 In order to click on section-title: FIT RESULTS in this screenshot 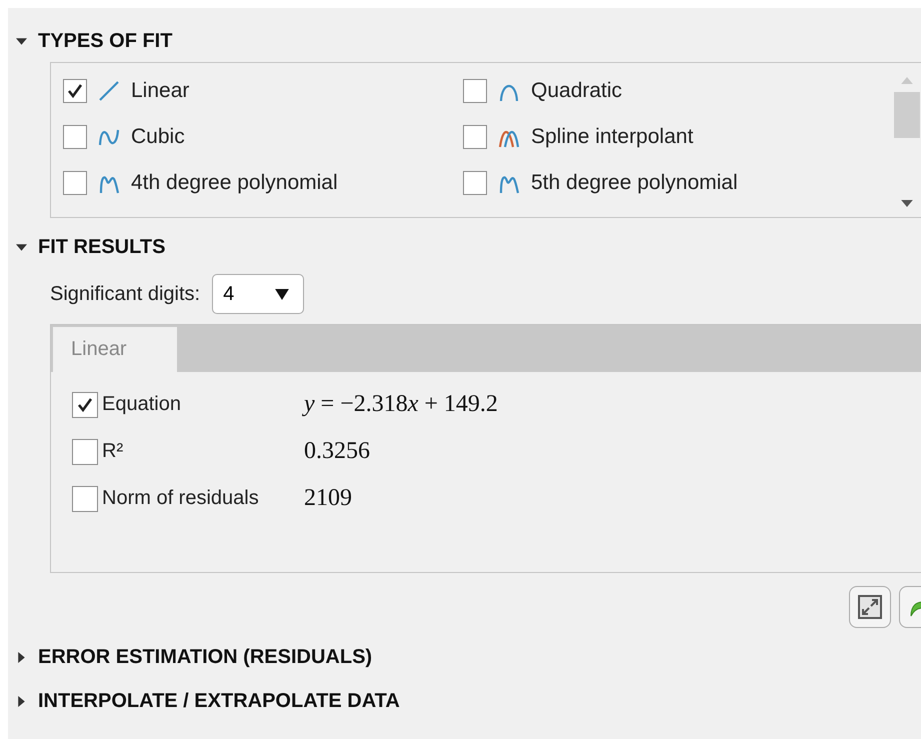, I will do `click(102, 247)`.